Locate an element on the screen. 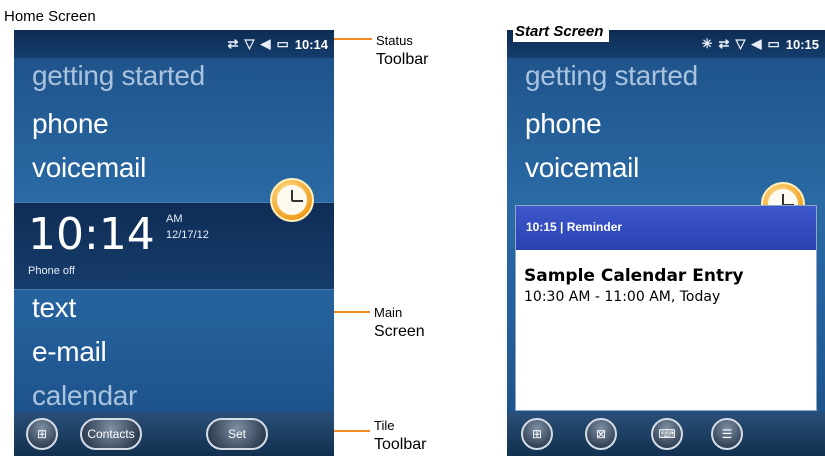 This screenshot has height=456, width=825. menu-list-icon: ☰ is located at coordinates (727, 434).